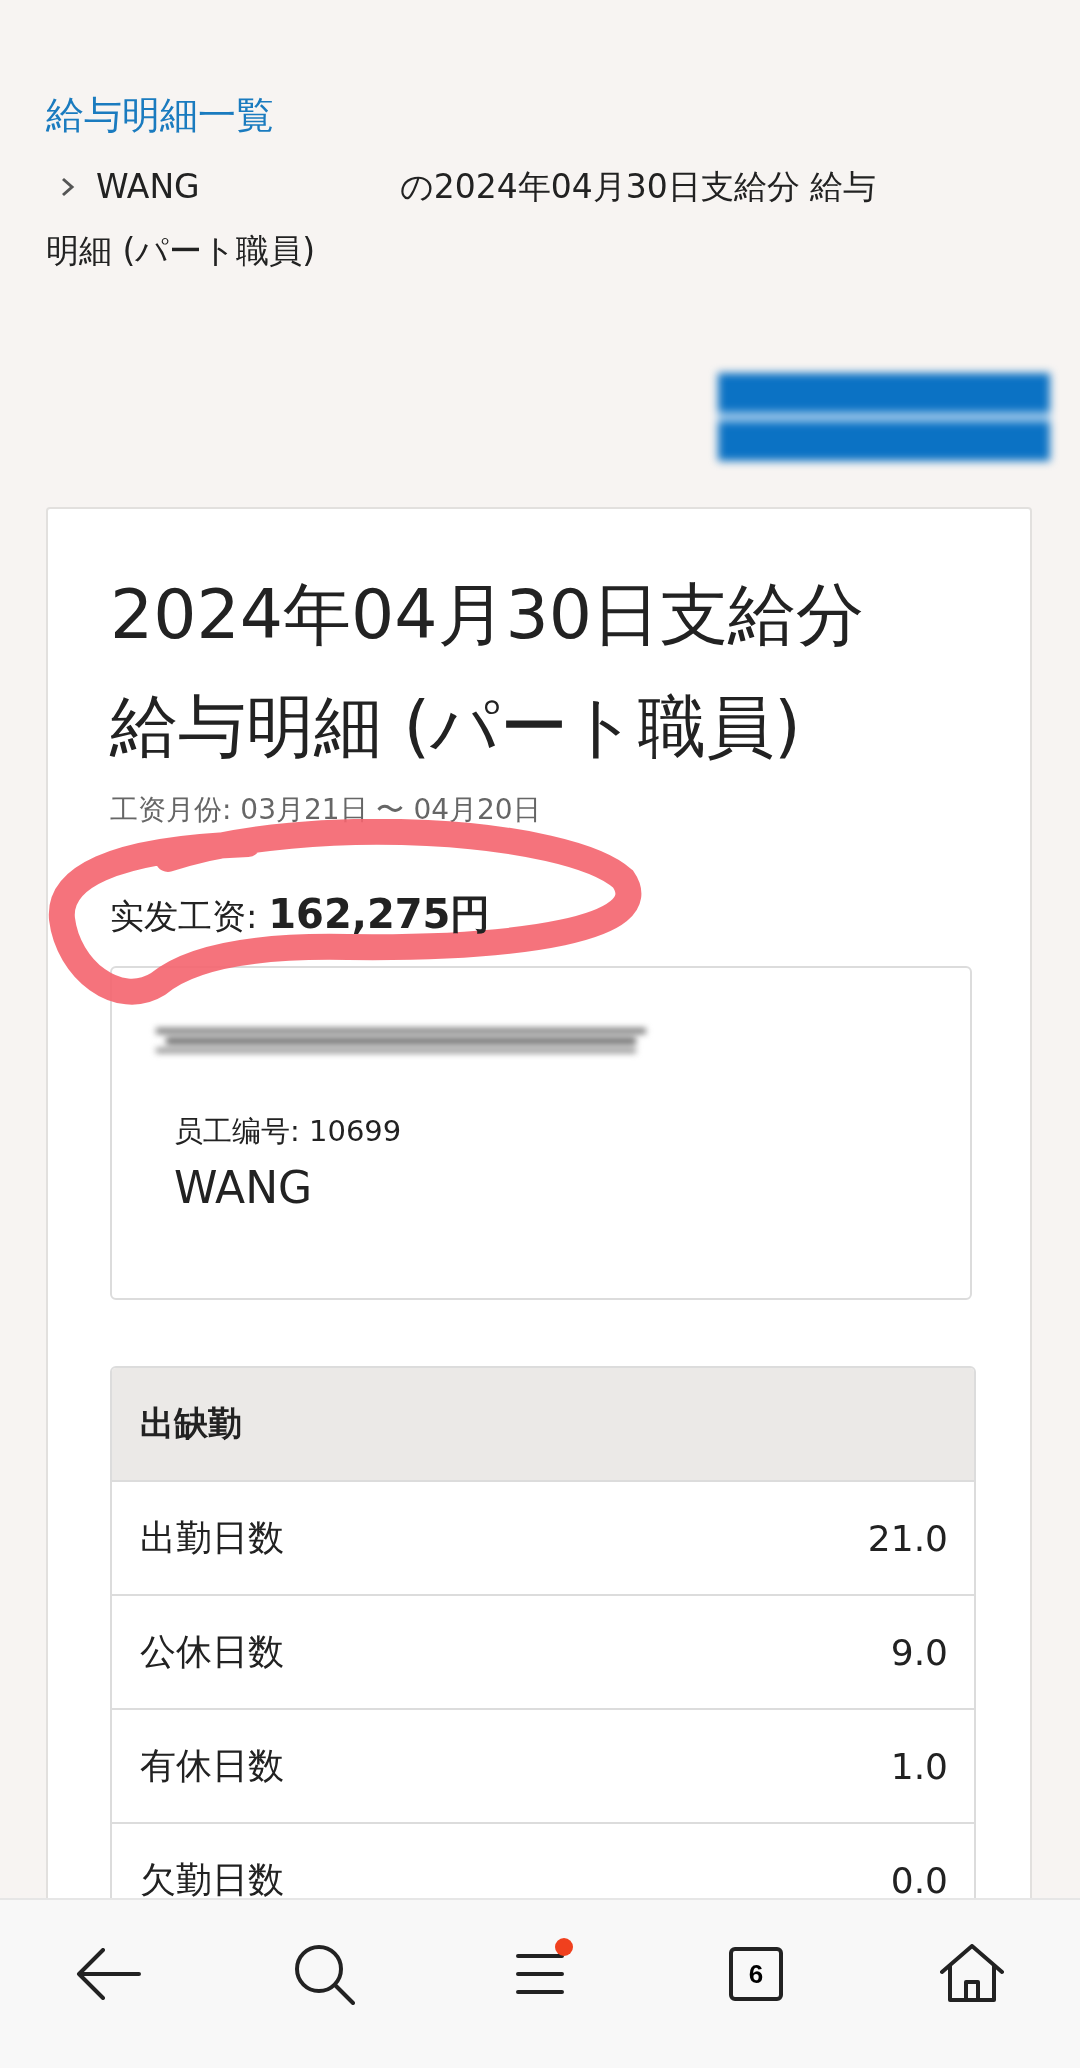 The height and width of the screenshot is (2068, 1080). Describe the element at coordinates (244, 1187) in the screenshot. I see `employee-name: WANG` at that location.